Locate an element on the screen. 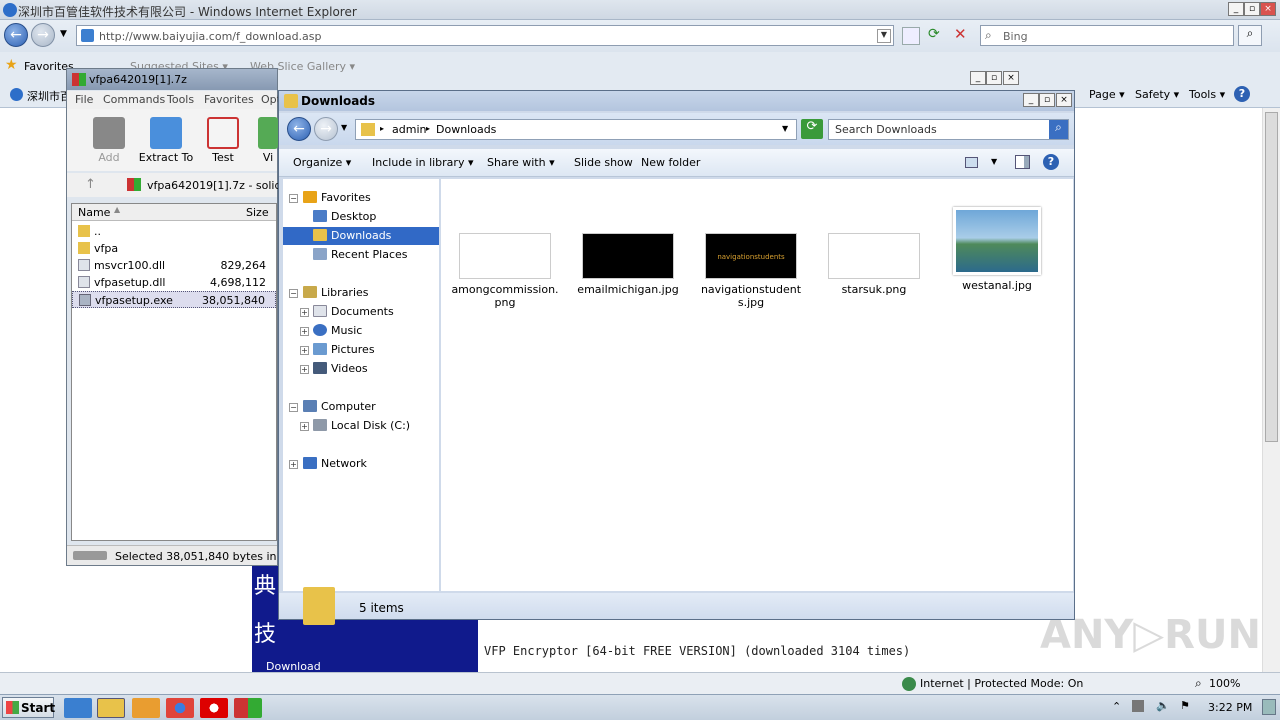 The width and height of the screenshot is (1280, 720). explorer-search-input: Search Downloads ⌕ is located at coordinates (948, 129).